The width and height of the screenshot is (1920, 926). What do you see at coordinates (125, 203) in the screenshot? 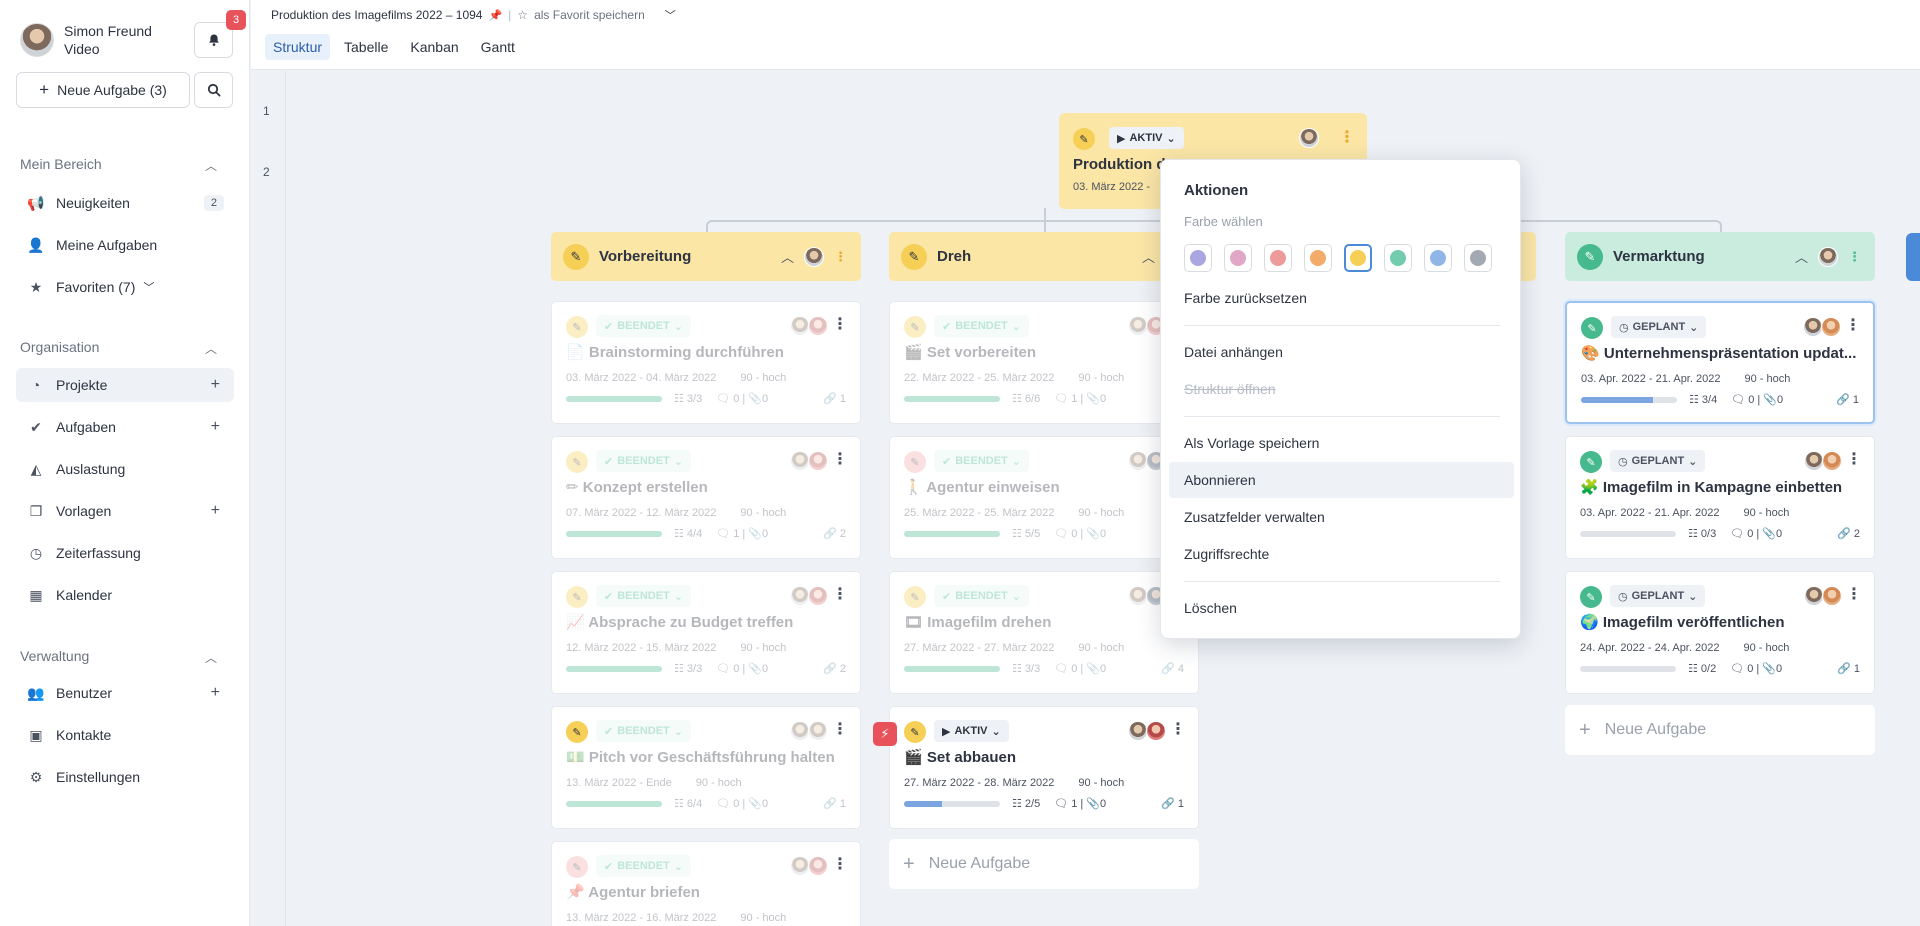
I see `sidebar-item-news: 📢 Neuigkeiten 2` at bounding box center [125, 203].